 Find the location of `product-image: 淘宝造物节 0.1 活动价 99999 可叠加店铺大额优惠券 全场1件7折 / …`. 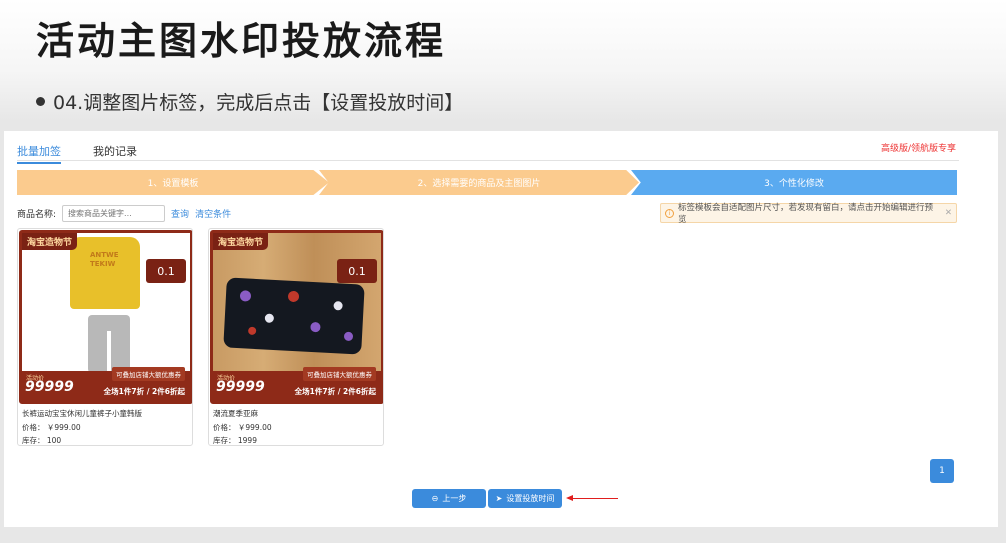

product-image: 淘宝造物节 0.1 活动价 99999 可叠加店铺大额优惠券 全场1件7折 / … is located at coordinates (296, 317).